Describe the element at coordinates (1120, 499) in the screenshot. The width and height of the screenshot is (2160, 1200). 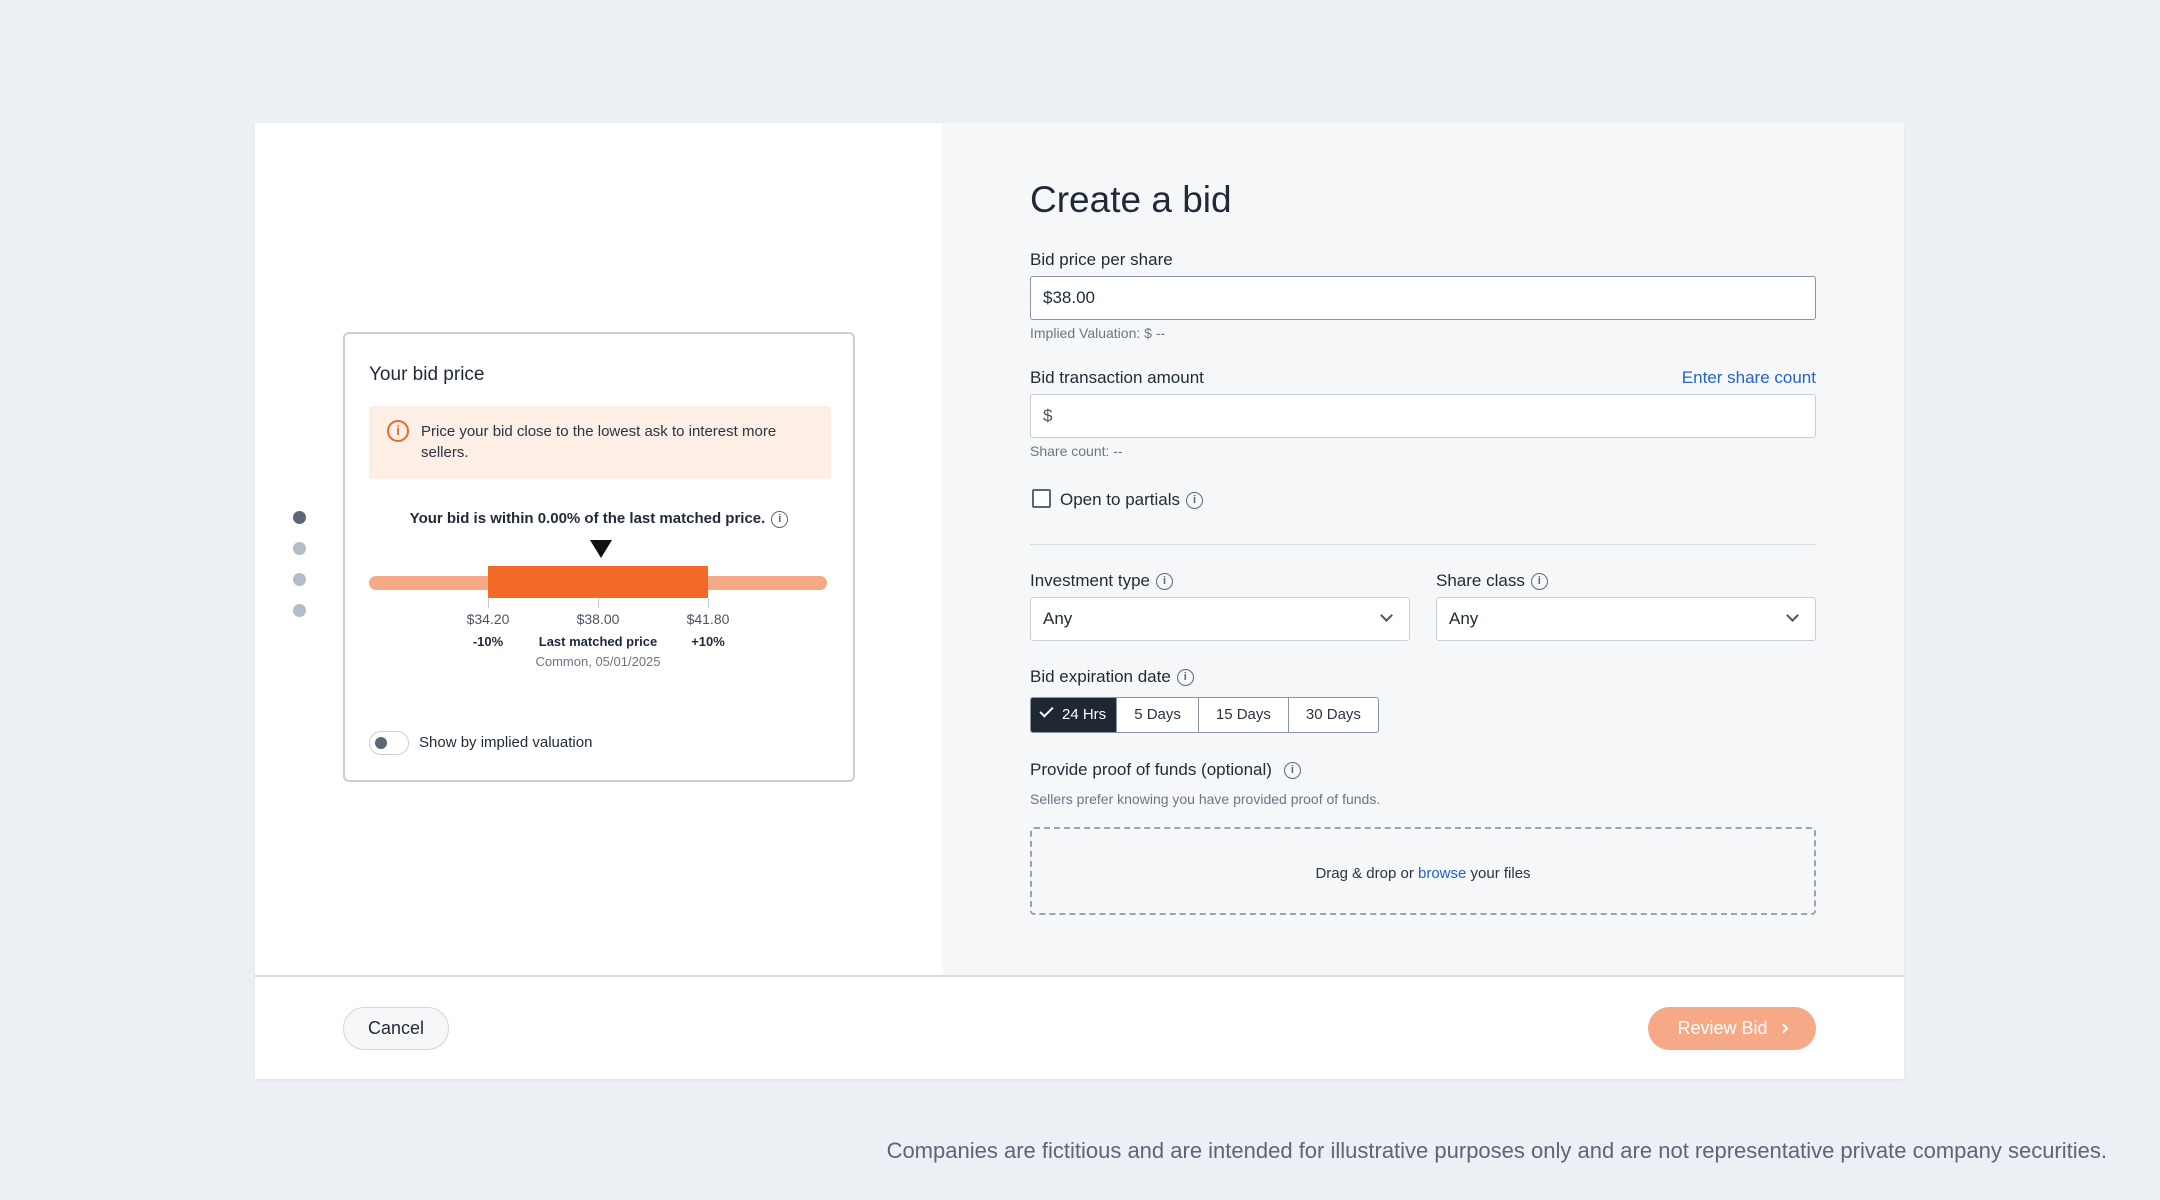
I see `open-to-partials-text: Open to partials` at that location.